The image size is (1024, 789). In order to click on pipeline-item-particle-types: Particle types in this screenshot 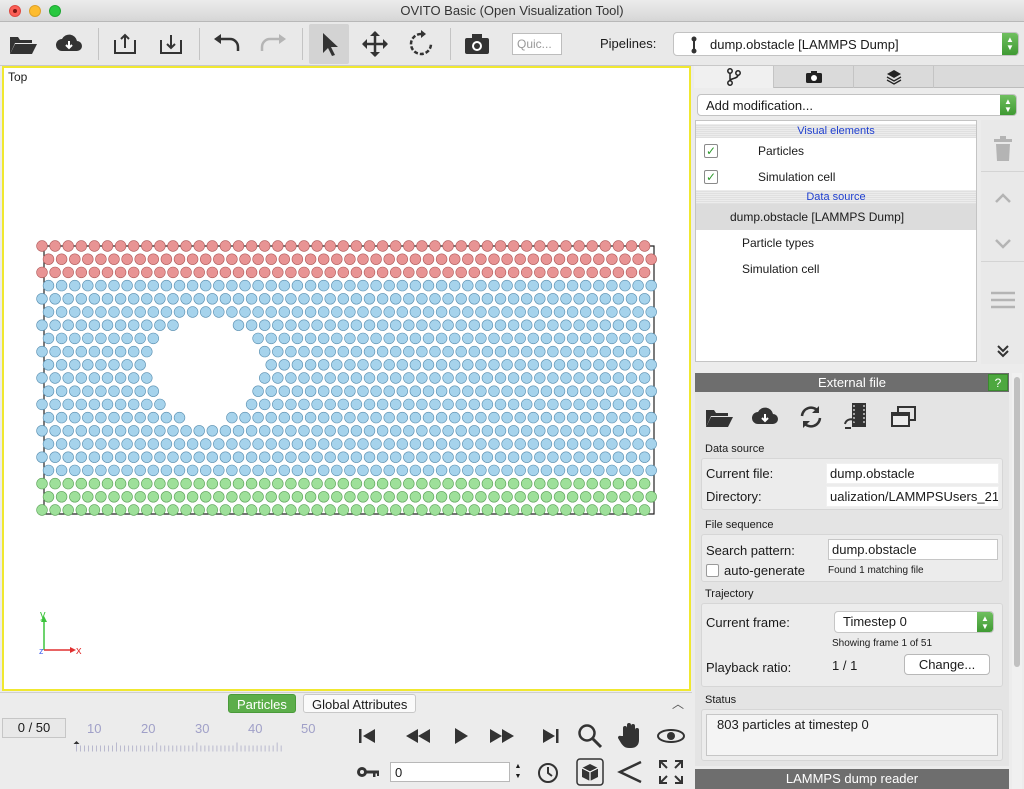, I will do `click(836, 243)`.